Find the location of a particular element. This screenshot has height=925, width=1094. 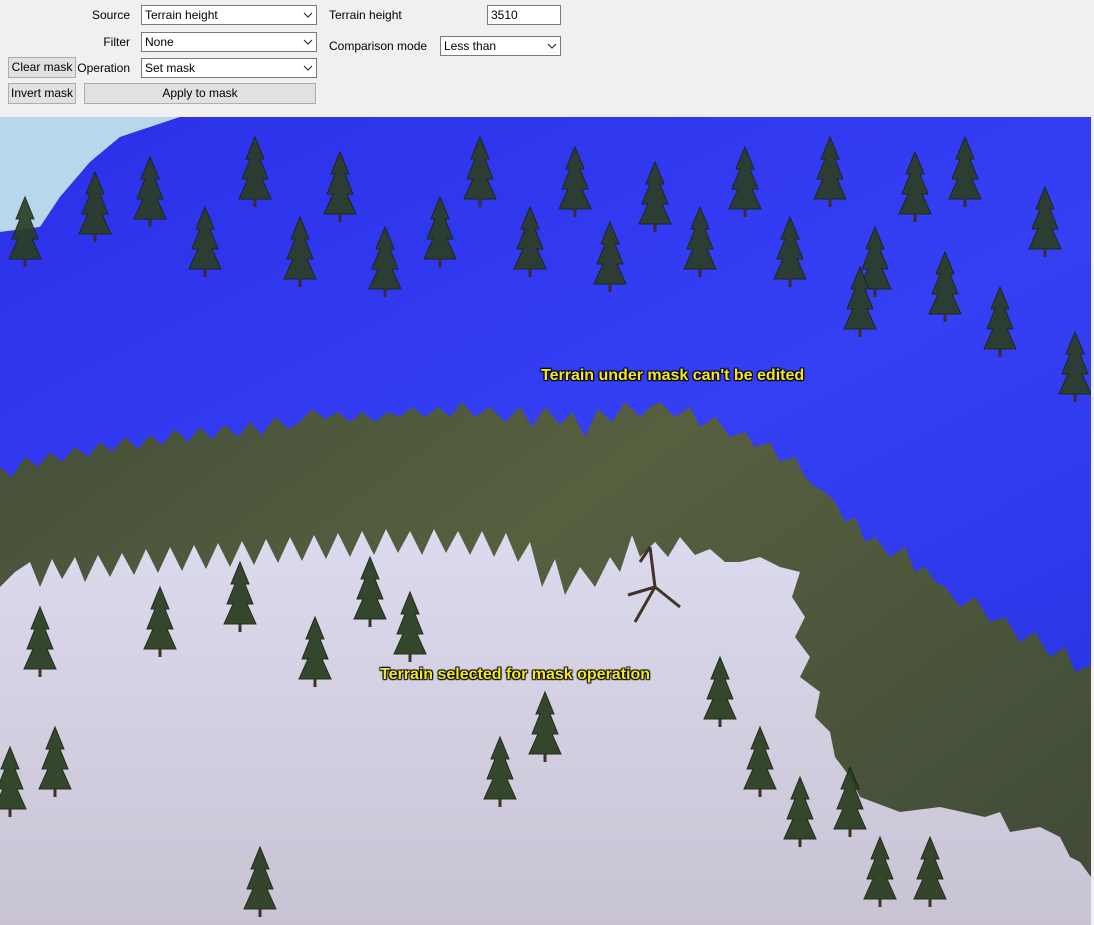

operation-dropdown: Set mask is located at coordinates (229, 68).